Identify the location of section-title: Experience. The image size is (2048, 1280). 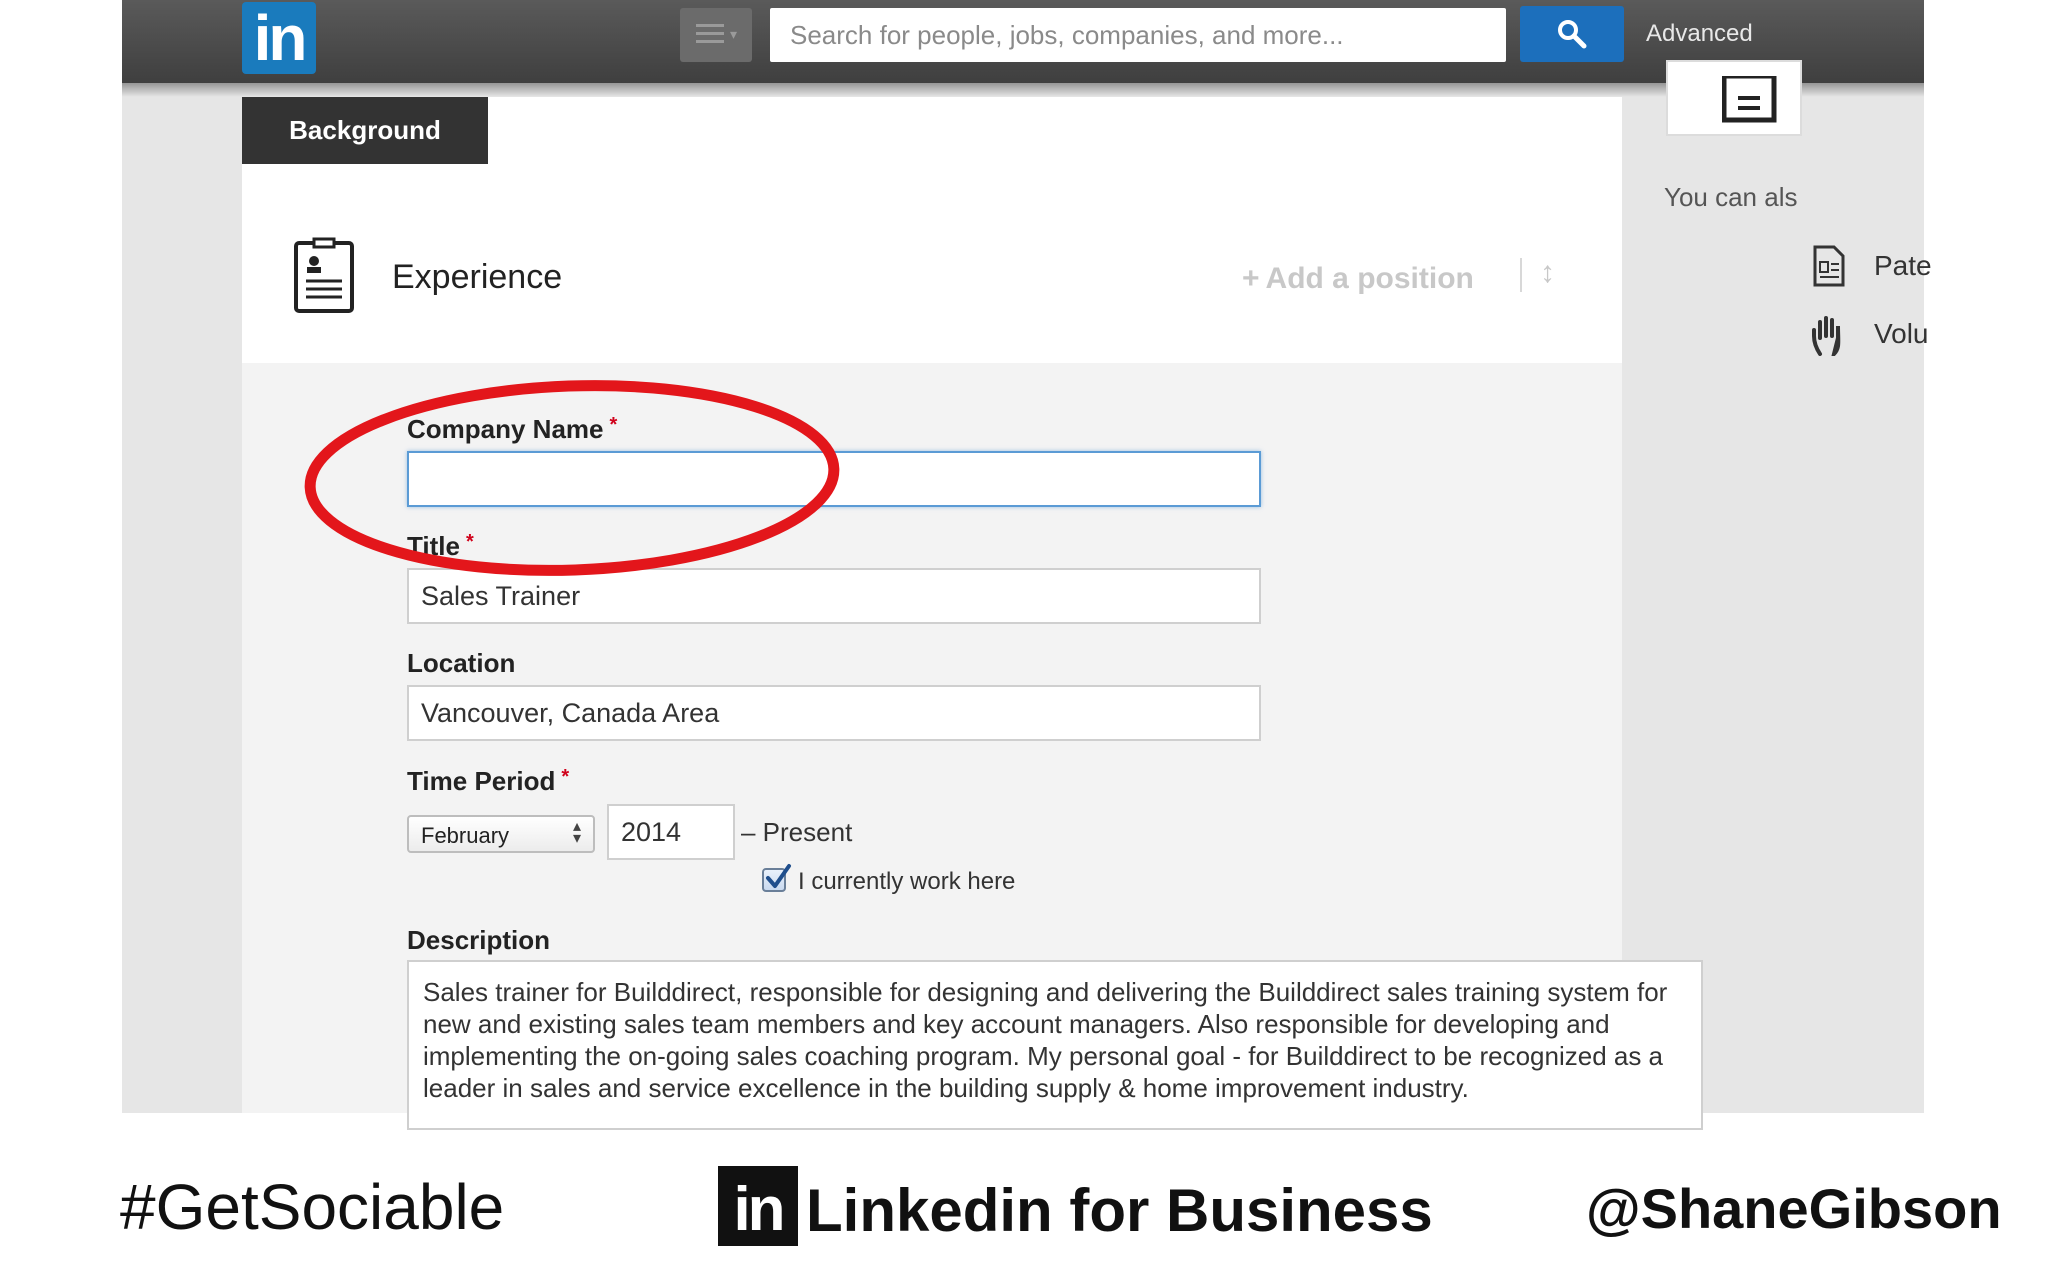
(477, 277).